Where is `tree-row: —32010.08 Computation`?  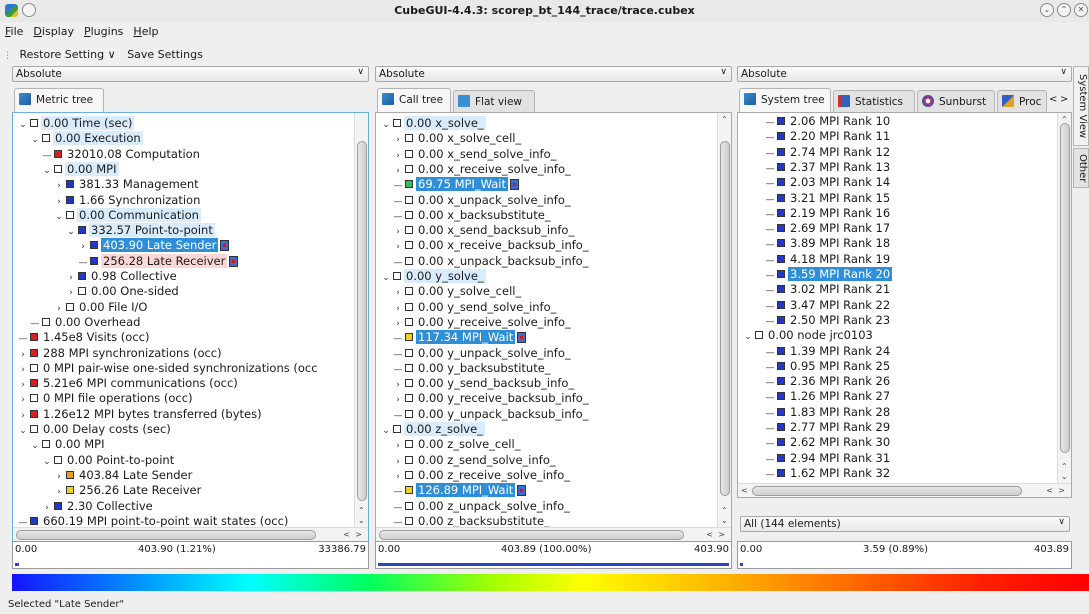 tree-row: —32010.08 Computation is located at coordinates (121, 154).